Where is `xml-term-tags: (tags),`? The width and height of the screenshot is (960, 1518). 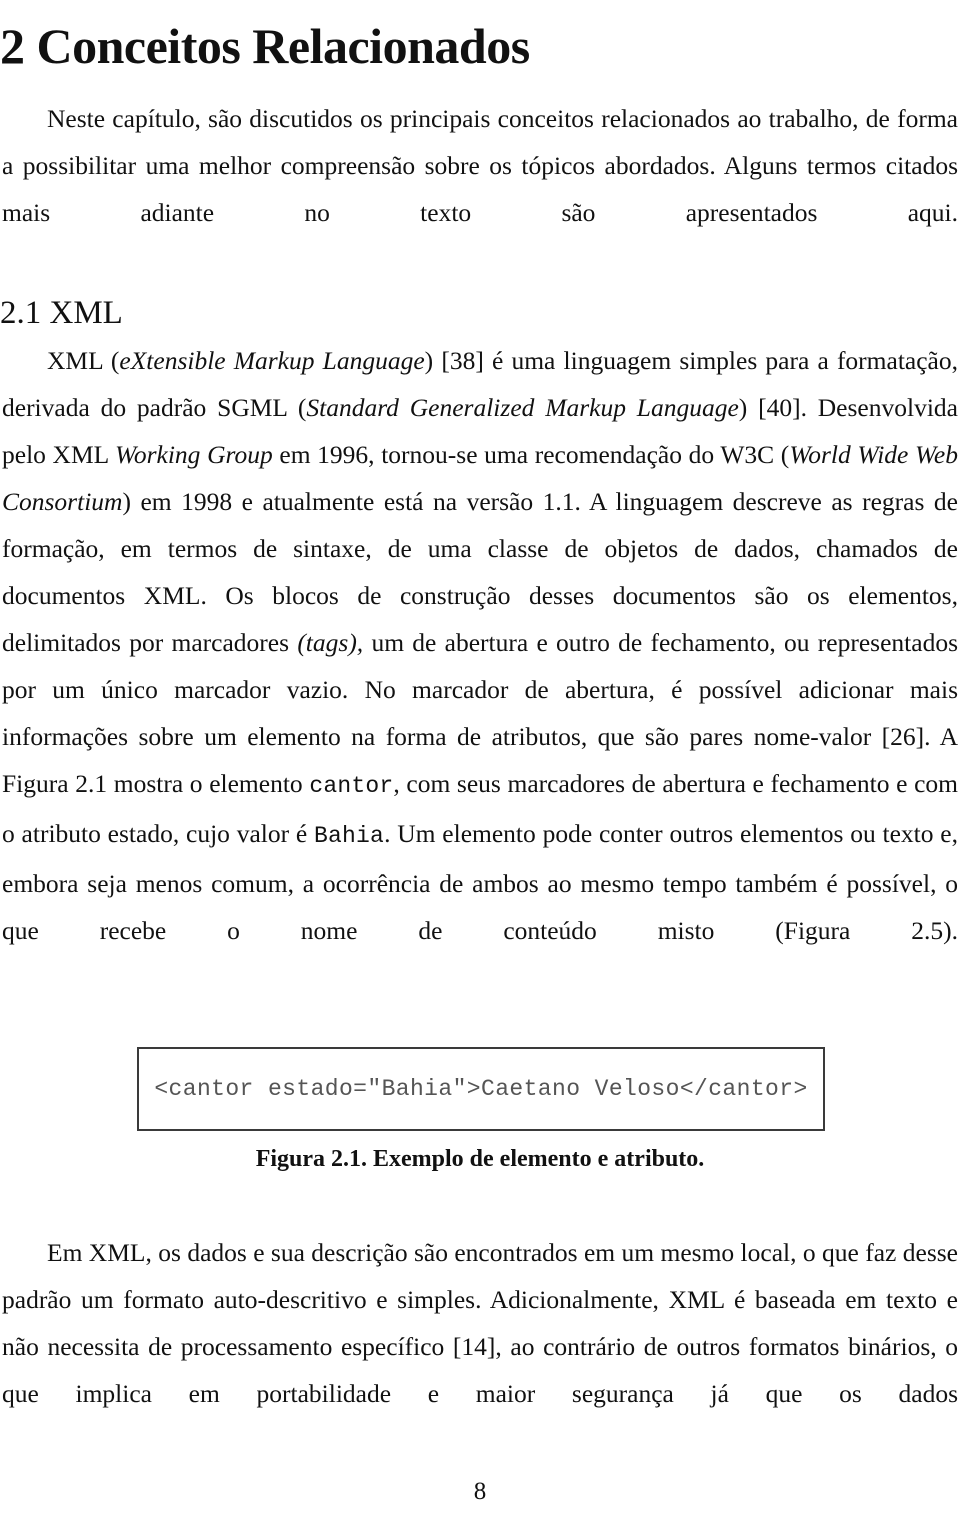 xml-term-tags: (tags), is located at coordinates (330, 642).